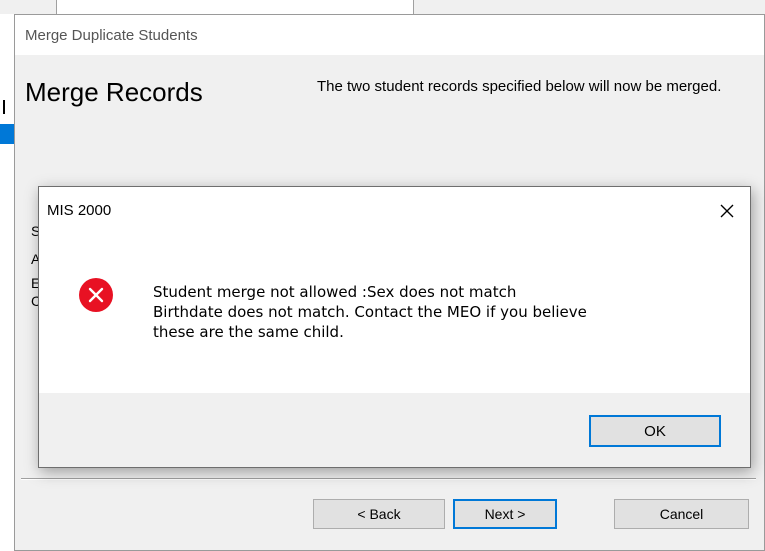 This screenshot has height=551, width=765. What do you see at coordinates (4, 107) in the screenshot?
I see `background-text-fragment` at bounding box center [4, 107].